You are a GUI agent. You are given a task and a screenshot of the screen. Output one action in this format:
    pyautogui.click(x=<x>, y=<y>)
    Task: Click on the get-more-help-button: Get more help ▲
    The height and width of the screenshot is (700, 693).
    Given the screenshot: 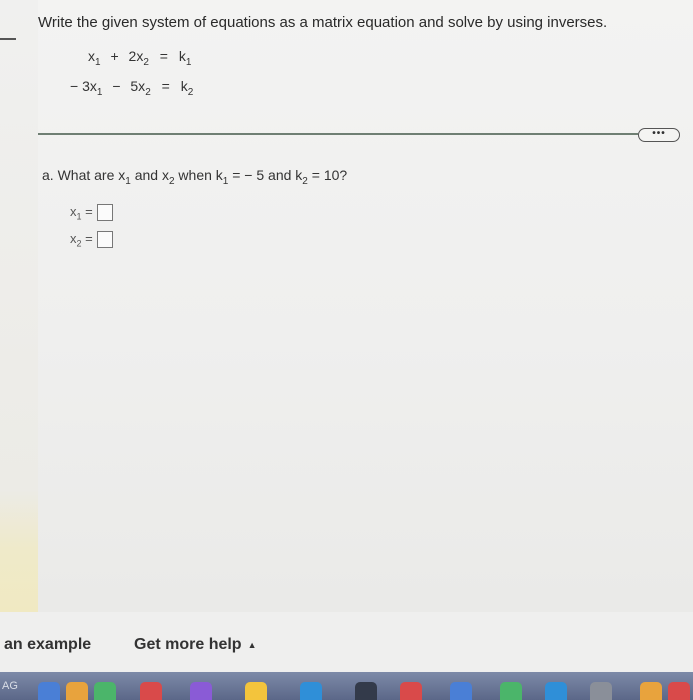 What is the action you would take?
    pyautogui.click(x=195, y=645)
    